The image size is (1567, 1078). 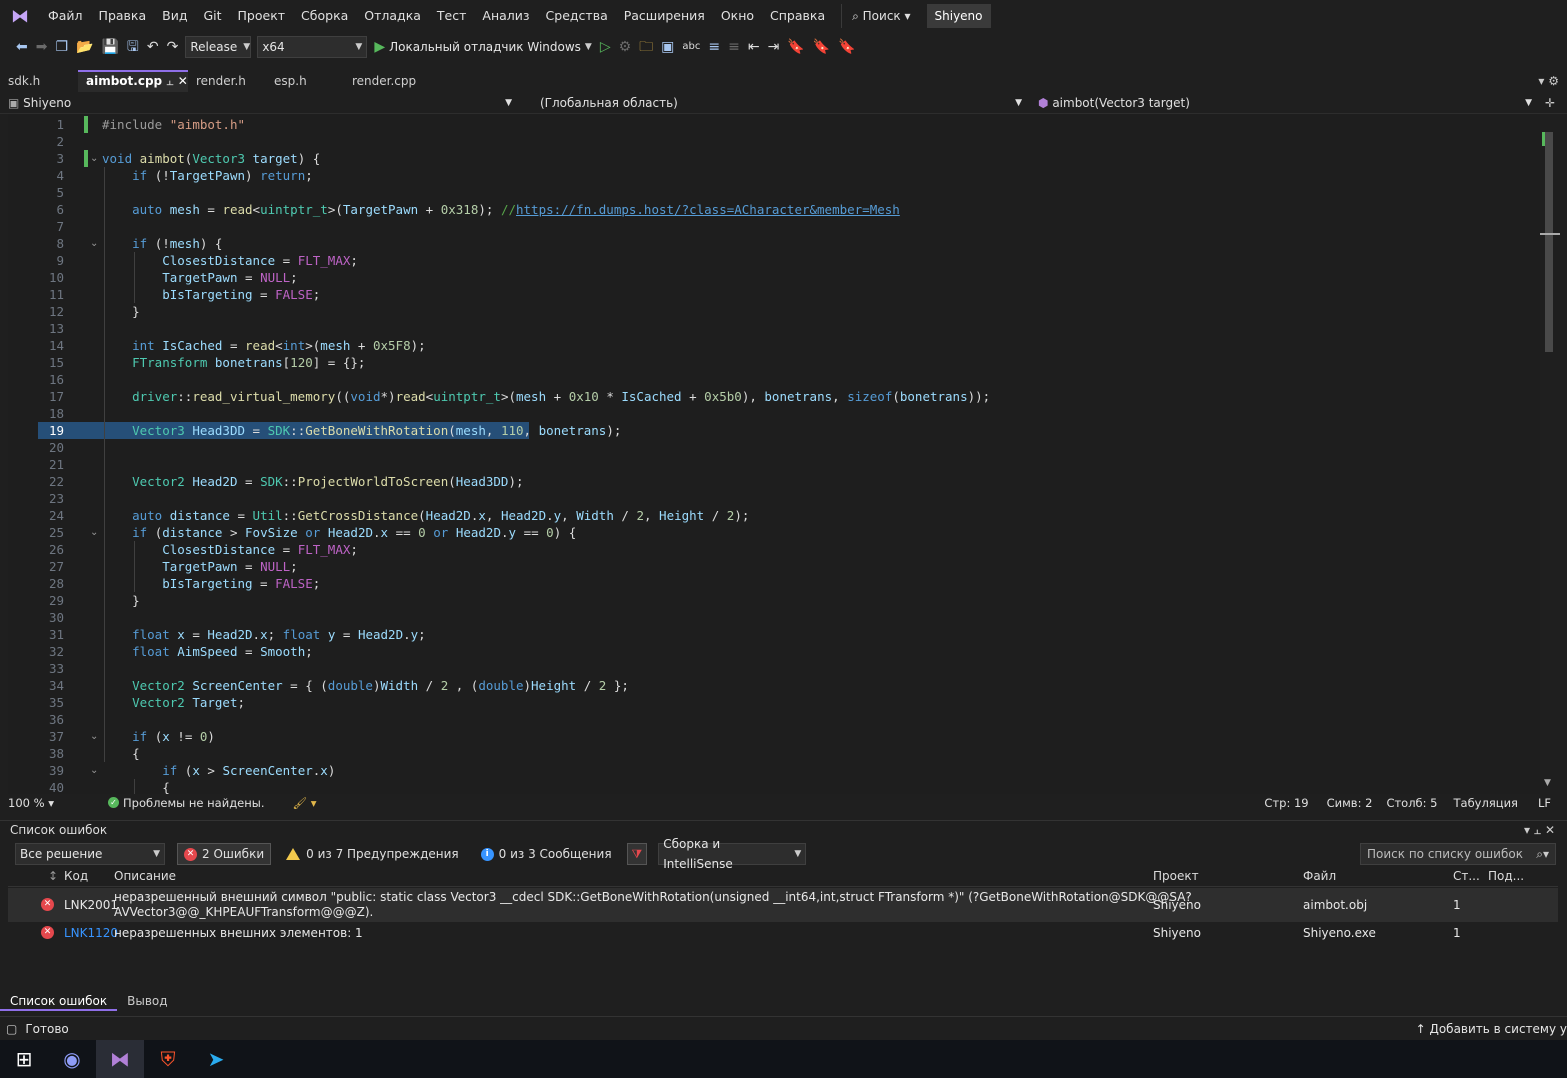 I want to click on uncomment-icon: ≡, so click(x=734, y=47).